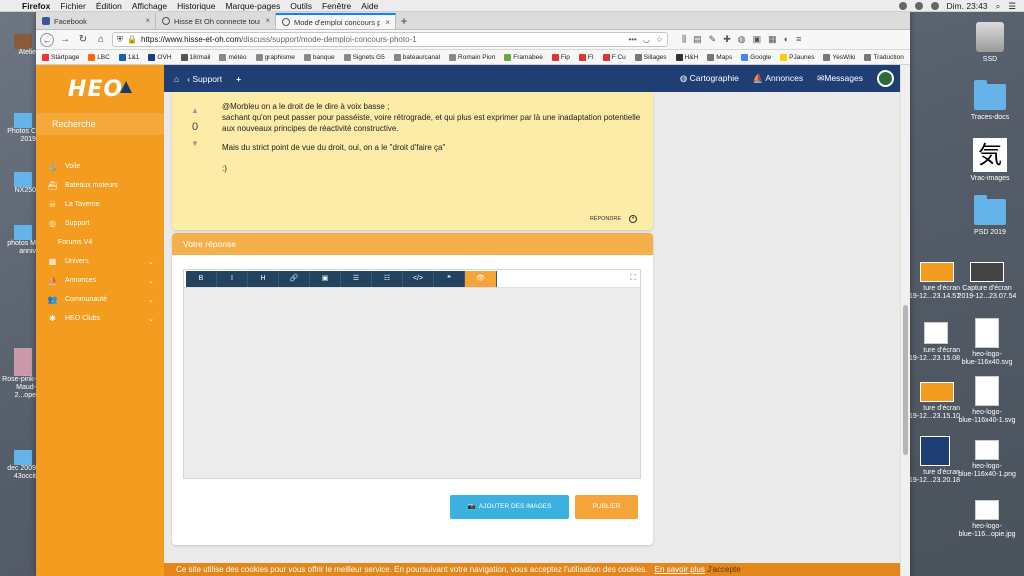 This screenshot has height=576, width=1024. I want to click on menu-edition: Édition, so click(109, 6).